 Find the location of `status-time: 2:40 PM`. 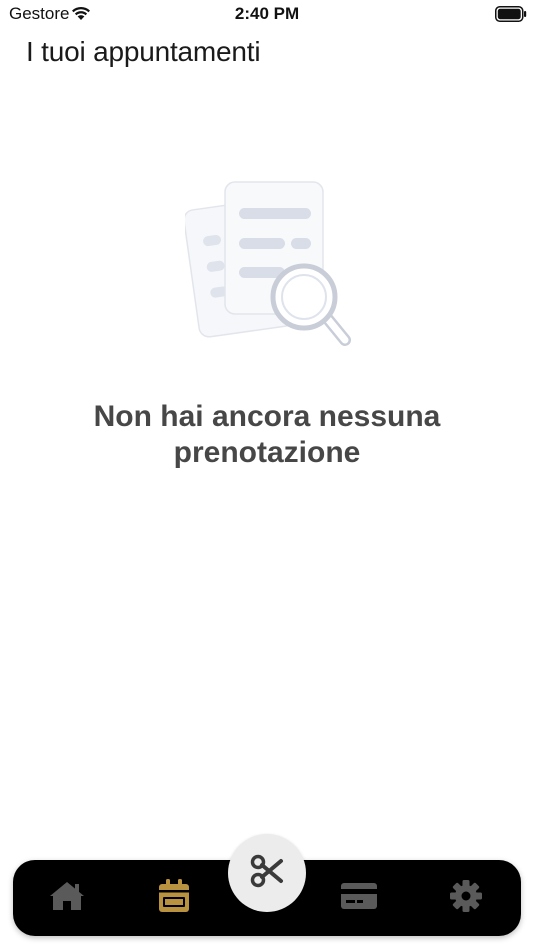

status-time: 2:40 PM is located at coordinates (267, 13).